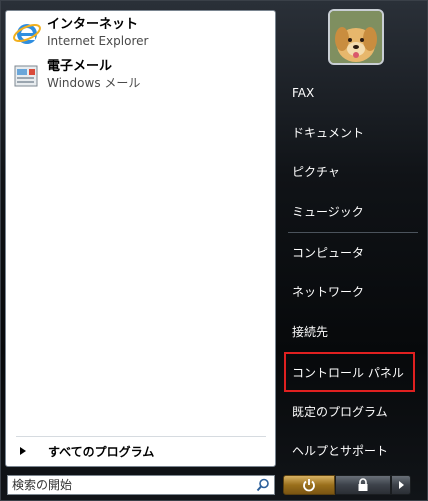  I want to click on dog-picture-icon, so click(356, 37).